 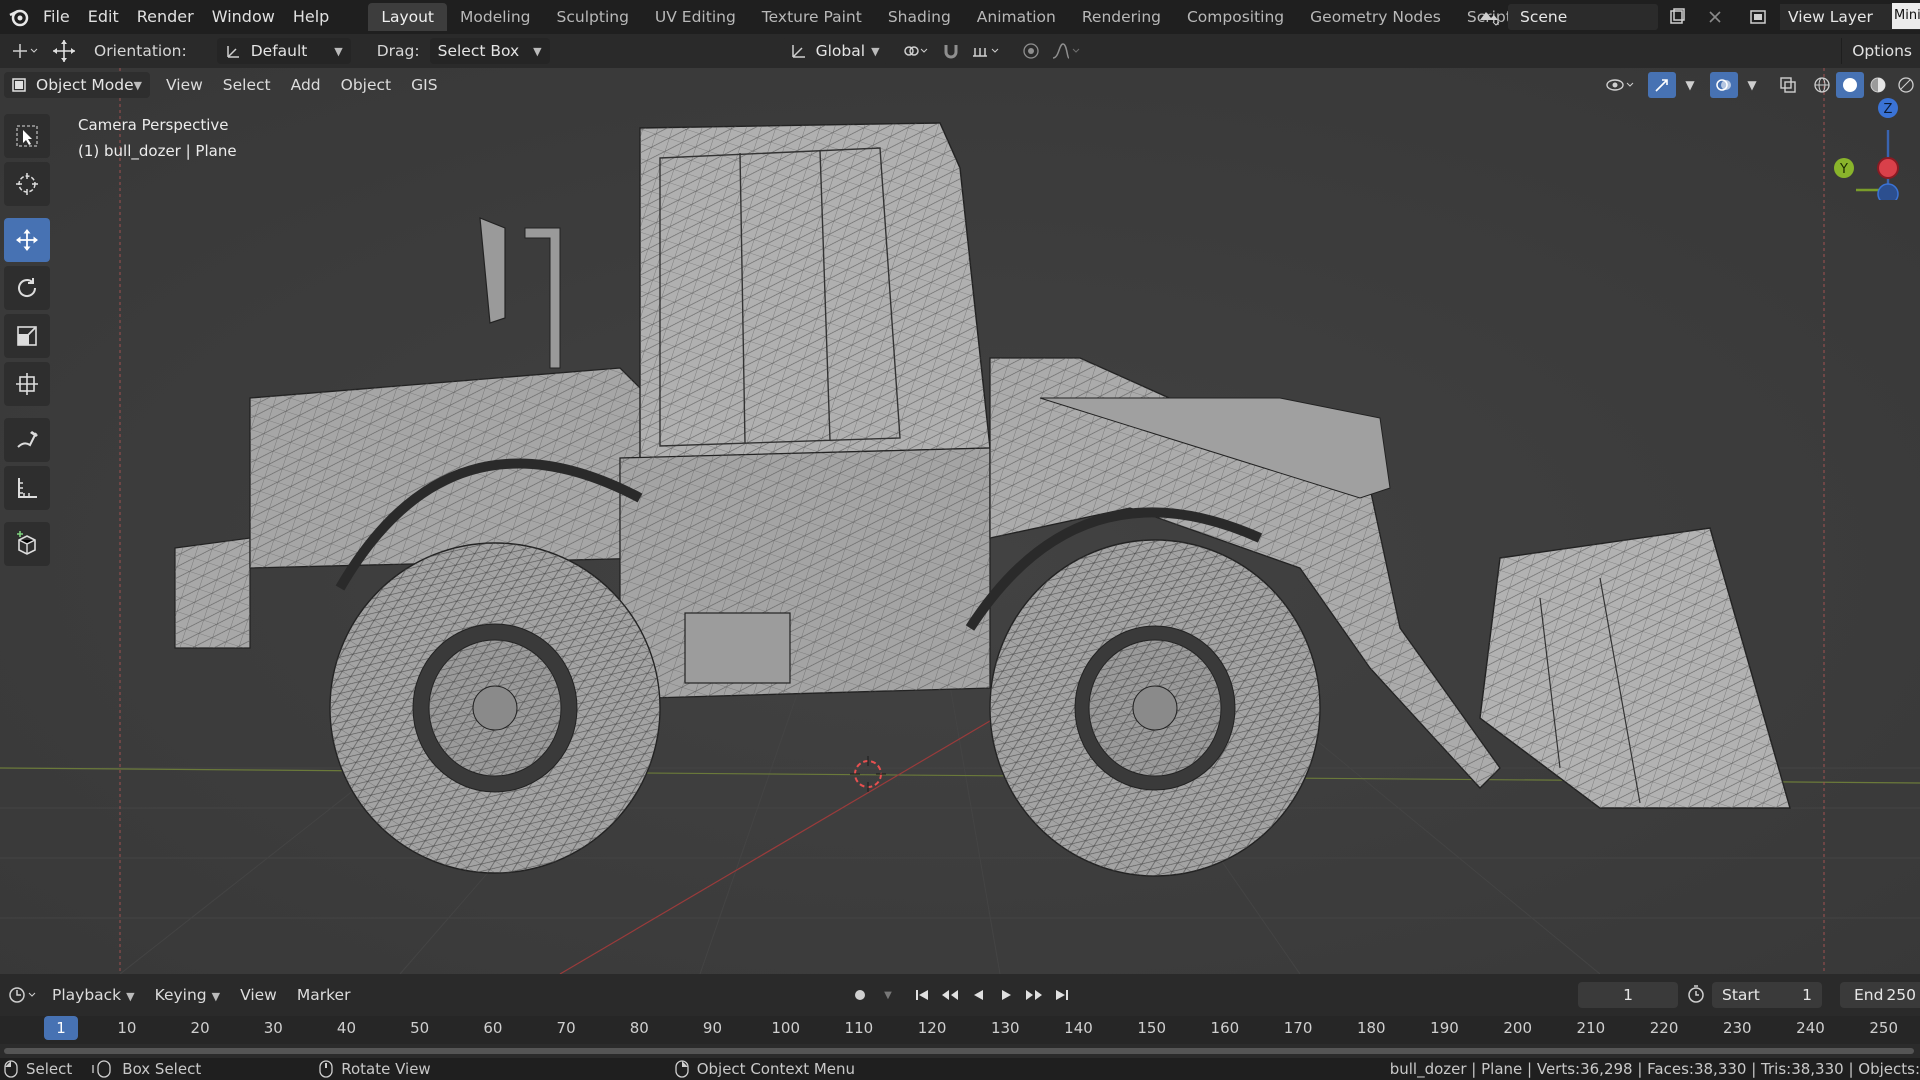 I want to click on menu-render: Render, so click(x=165, y=17).